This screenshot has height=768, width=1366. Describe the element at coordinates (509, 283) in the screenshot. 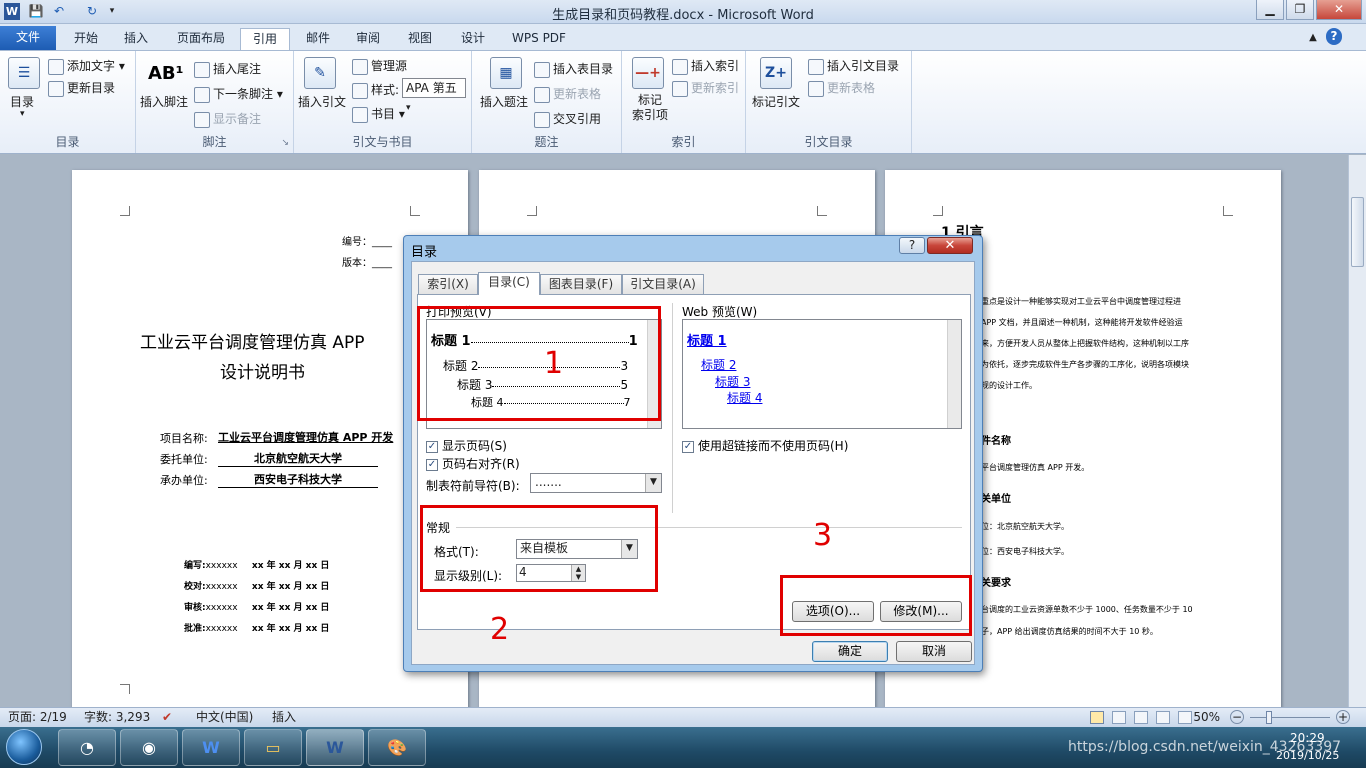

I see `tab-toc: 目录(C)` at that location.